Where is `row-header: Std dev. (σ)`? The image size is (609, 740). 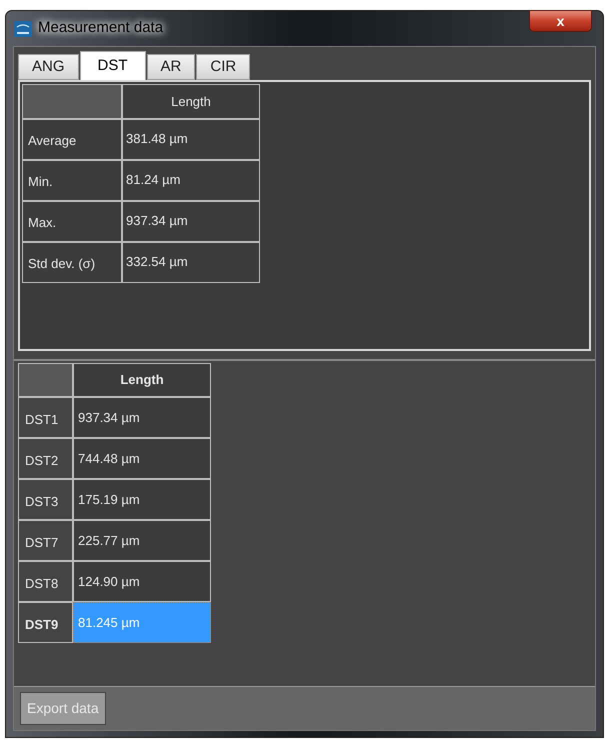 row-header: Std dev. (σ) is located at coordinates (72, 262).